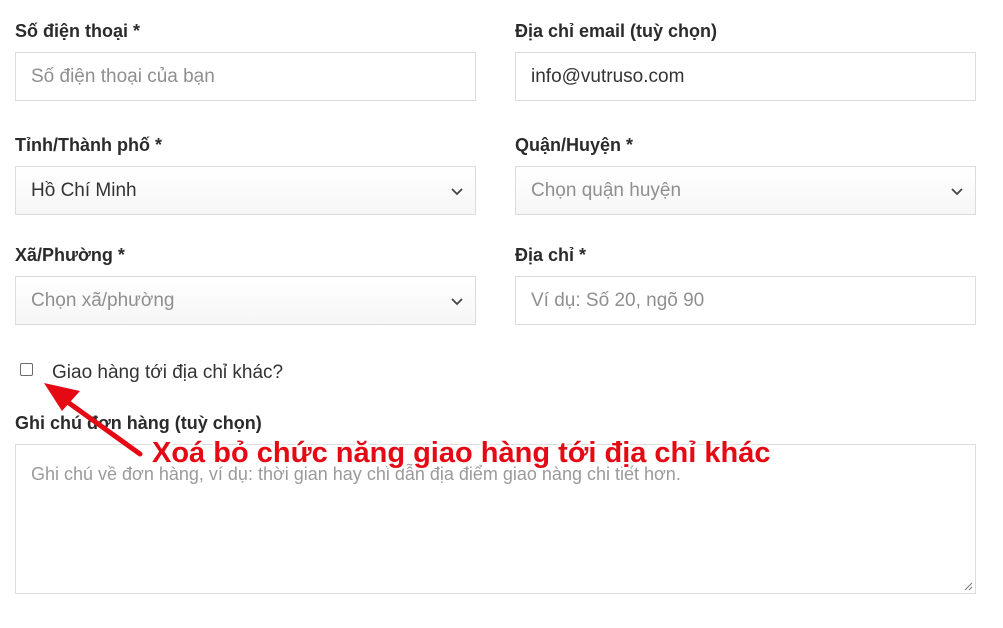 The image size is (1003, 628). What do you see at coordinates (616, 31) in the screenshot?
I see `email-label: Địa chỉ email (tuỳ chọn)` at bounding box center [616, 31].